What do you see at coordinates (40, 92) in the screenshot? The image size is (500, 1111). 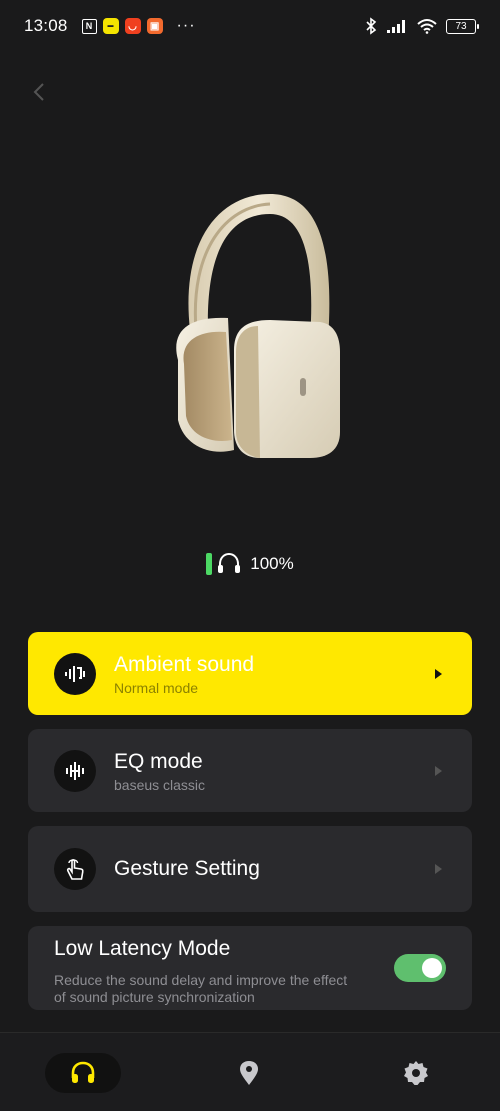 I see `back-arrow-icon` at bounding box center [40, 92].